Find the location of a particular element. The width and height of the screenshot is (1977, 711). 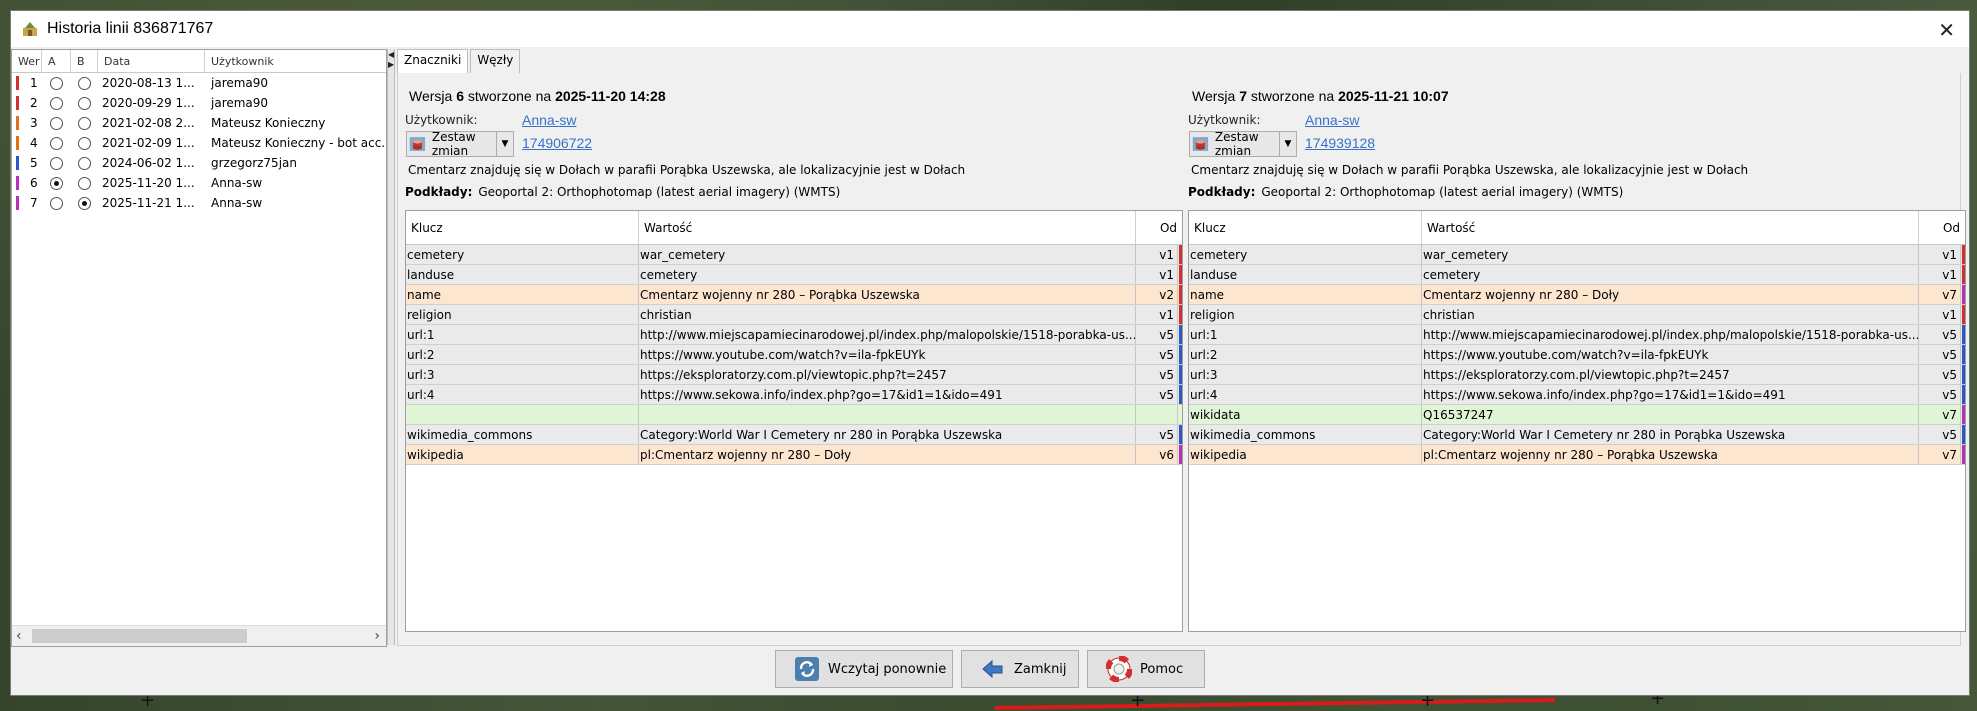

tag-since-version: v1 is located at coordinates (1157, 314).